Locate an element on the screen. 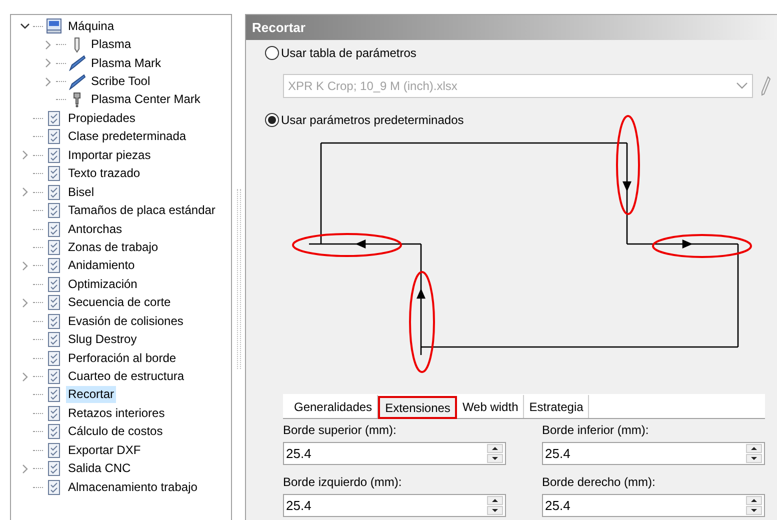 This screenshot has height=520, width=777. field-label: Borde derecho (mm): is located at coordinates (599, 482).